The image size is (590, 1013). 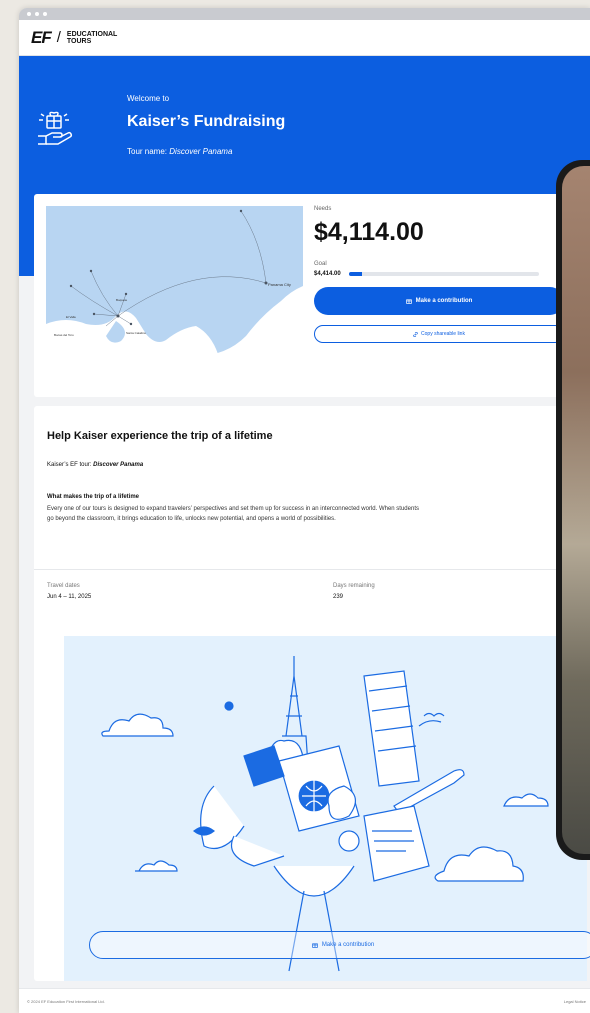 I want to click on details-tour-prefix: Kaiser’s EF tour:, so click(x=69, y=465).